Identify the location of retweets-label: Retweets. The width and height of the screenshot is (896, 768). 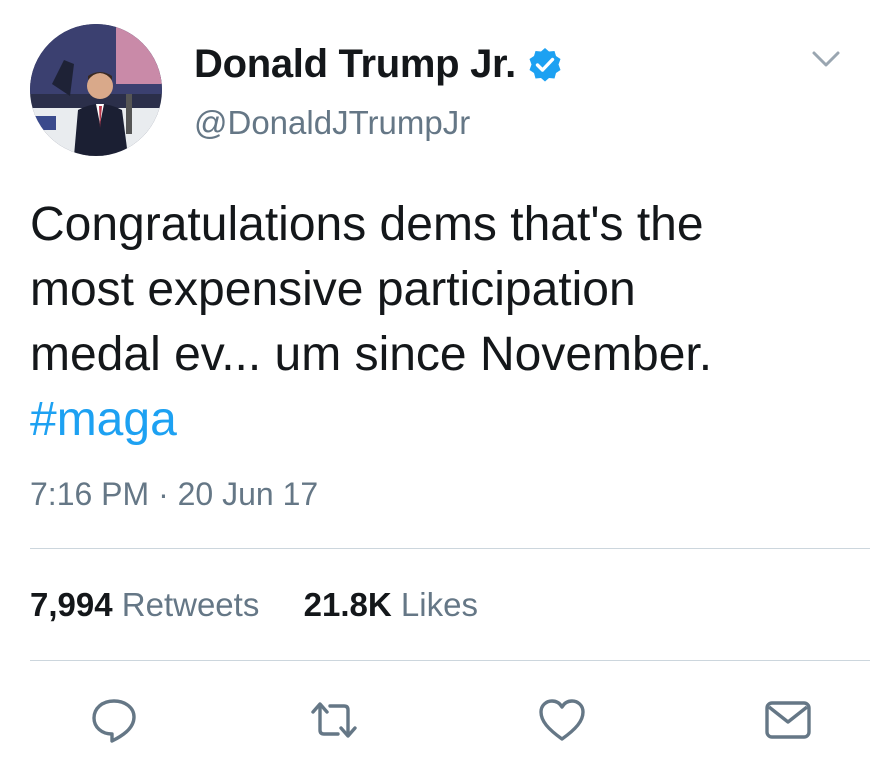
(190, 604).